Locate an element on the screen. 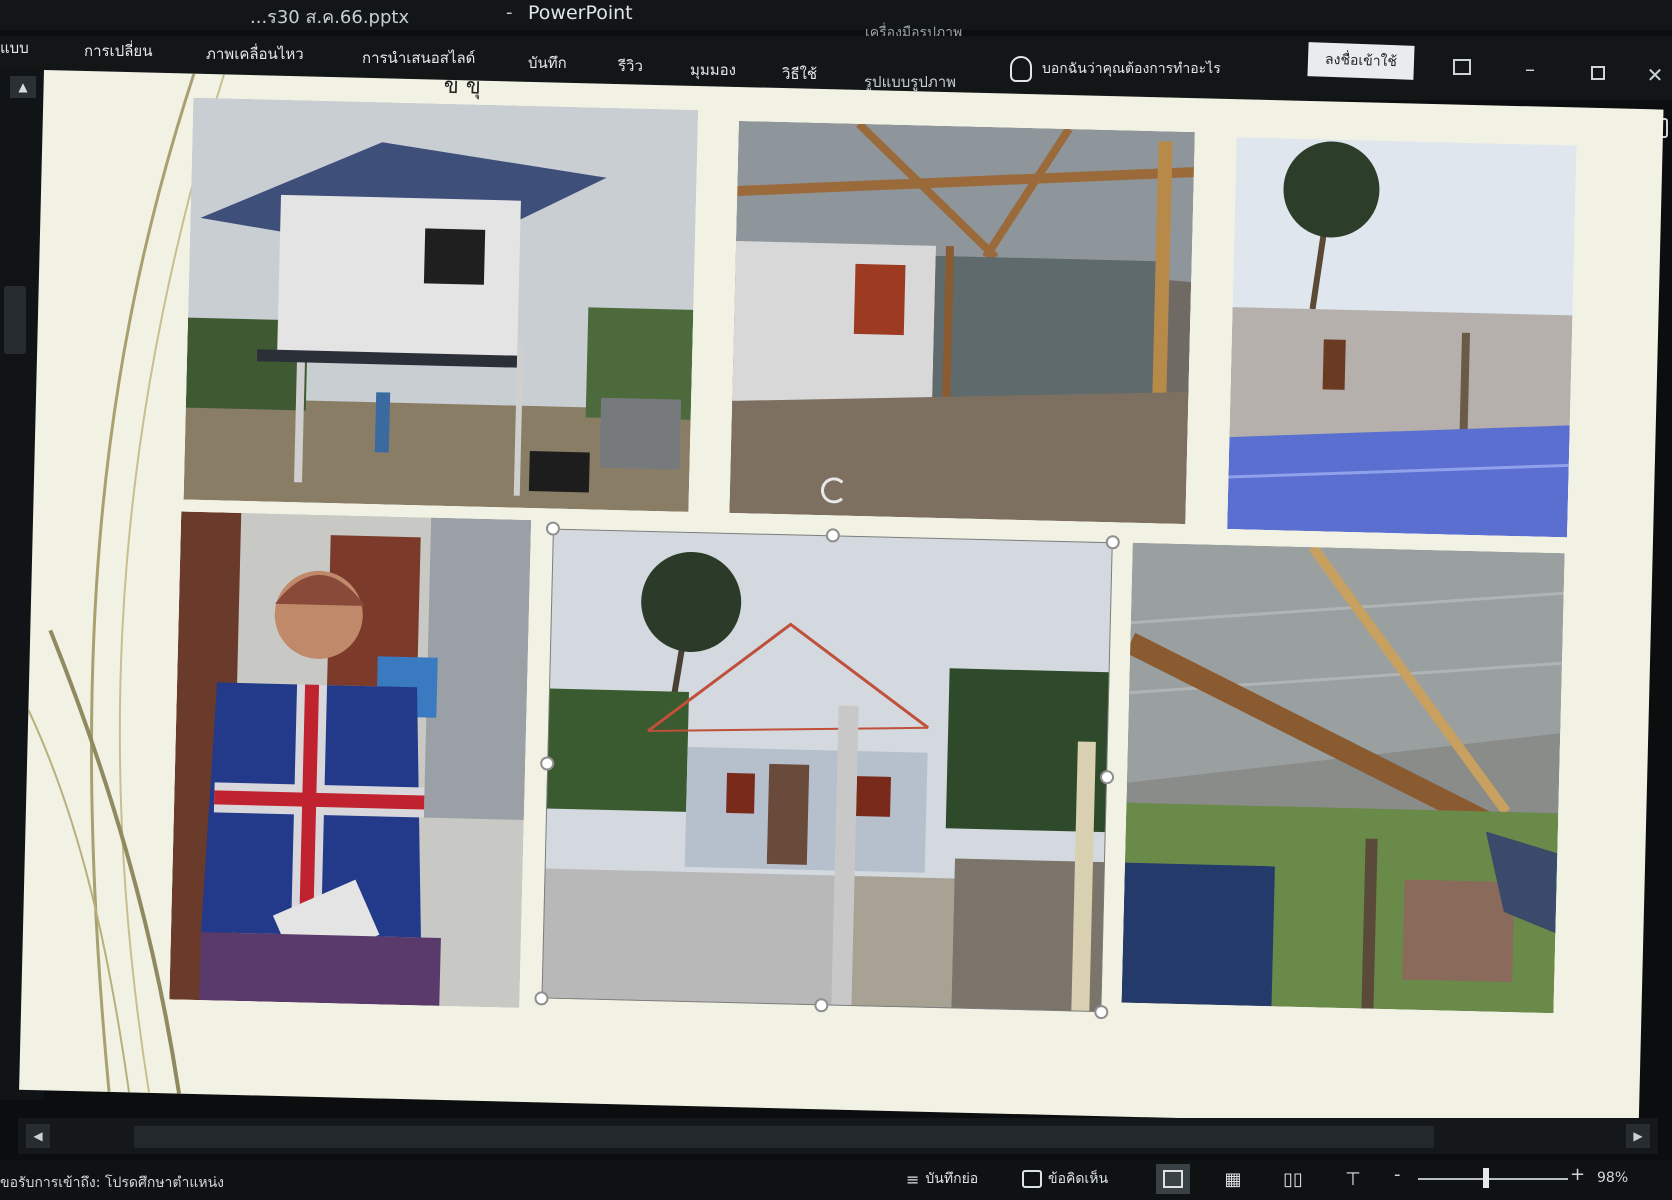 This screenshot has height=1200, width=1672. photo-walls-palm is located at coordinates (1402, 337).